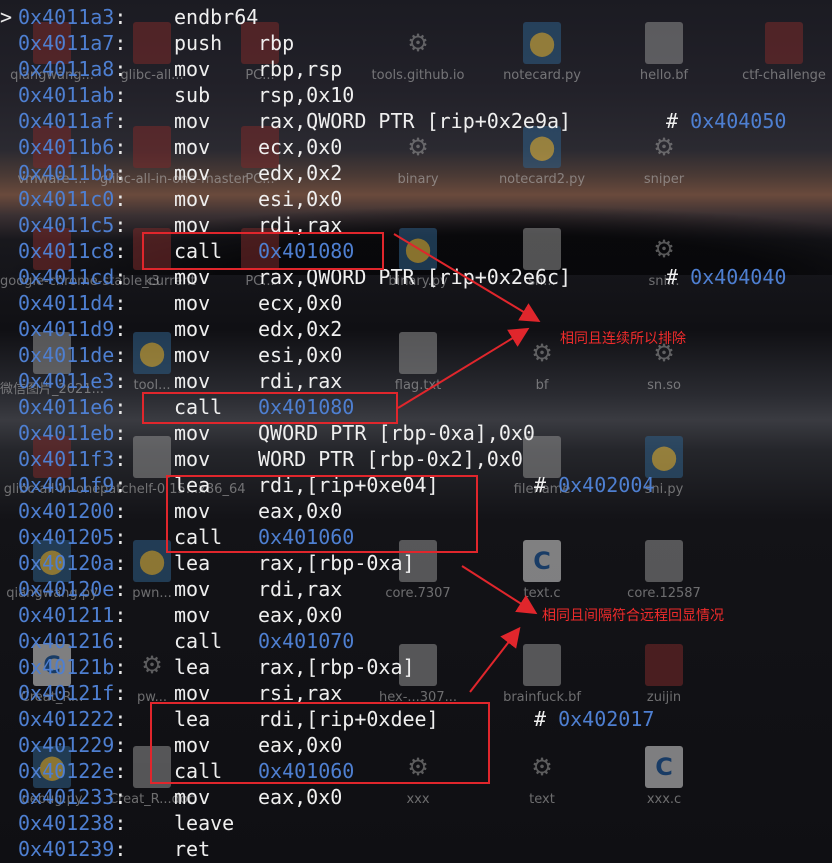 This screenshot has width=832, height=863. I want to click on annotation-arrows, so click(467, 463).